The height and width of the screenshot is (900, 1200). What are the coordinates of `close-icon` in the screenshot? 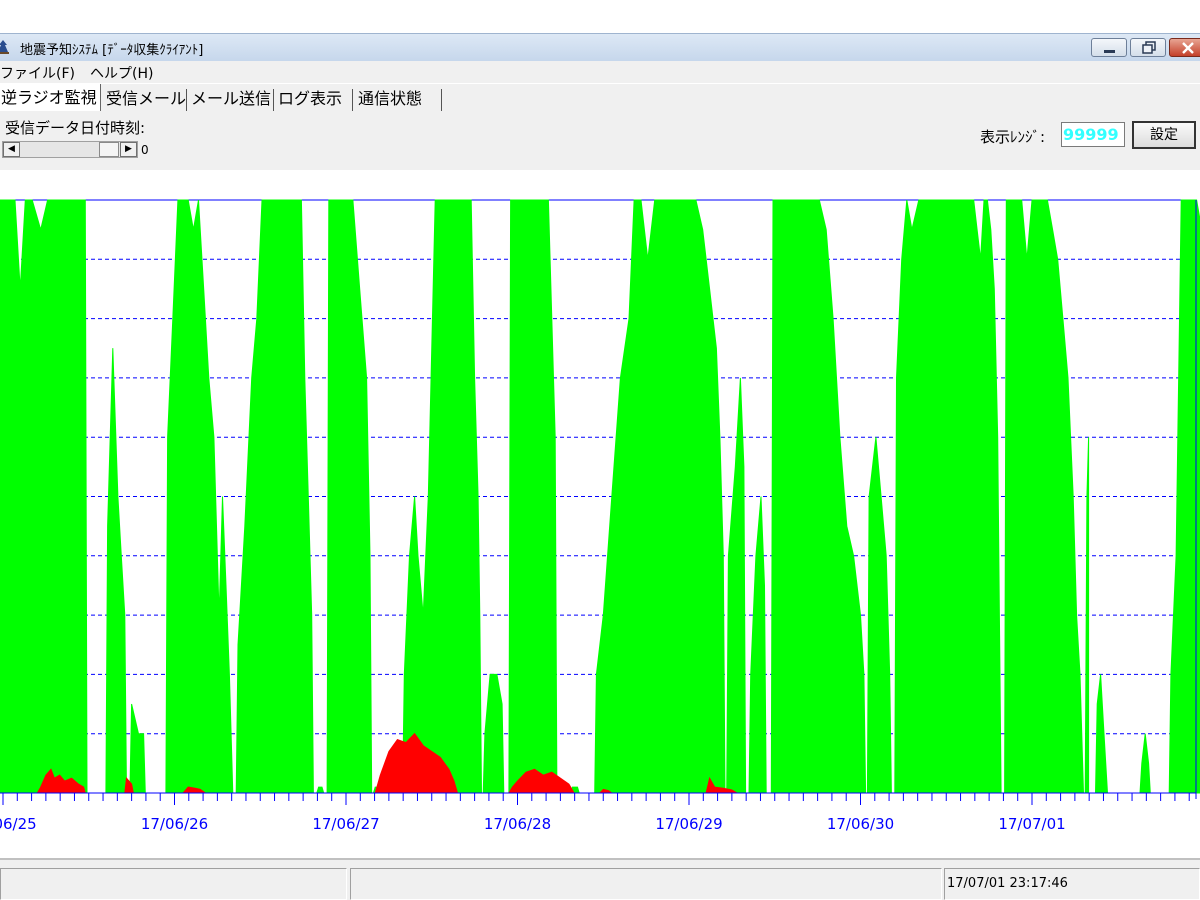 It's located at (1188, 48).